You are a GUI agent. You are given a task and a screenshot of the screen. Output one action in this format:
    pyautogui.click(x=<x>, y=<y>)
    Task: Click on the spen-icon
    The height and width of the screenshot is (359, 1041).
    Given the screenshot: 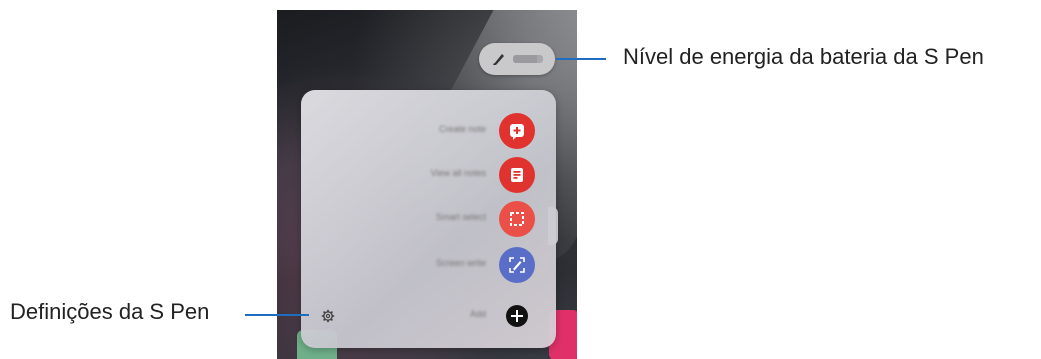 What is the action you would take?
    pyautogui.click(x=498, y=59)
    